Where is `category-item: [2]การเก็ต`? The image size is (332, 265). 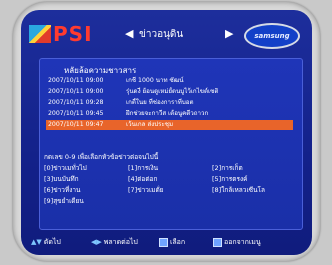 category-item: [2]การเก็ต is located at coordinates (253, 168).